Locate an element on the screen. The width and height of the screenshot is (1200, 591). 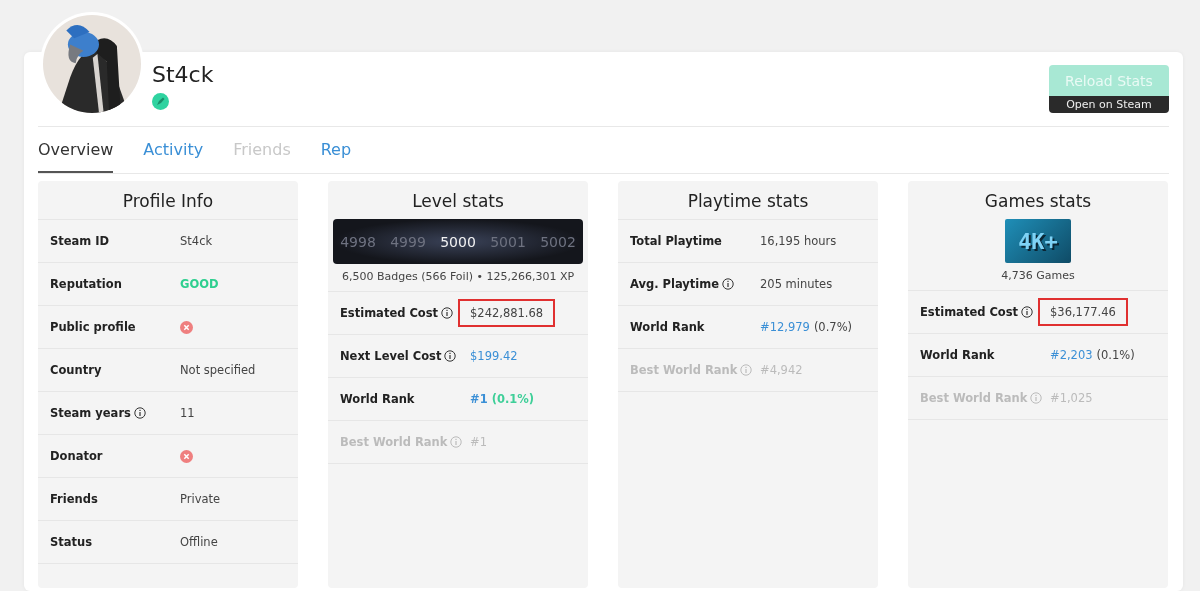
stat-label: Next Level Cost is located at coordinates (391, 356).